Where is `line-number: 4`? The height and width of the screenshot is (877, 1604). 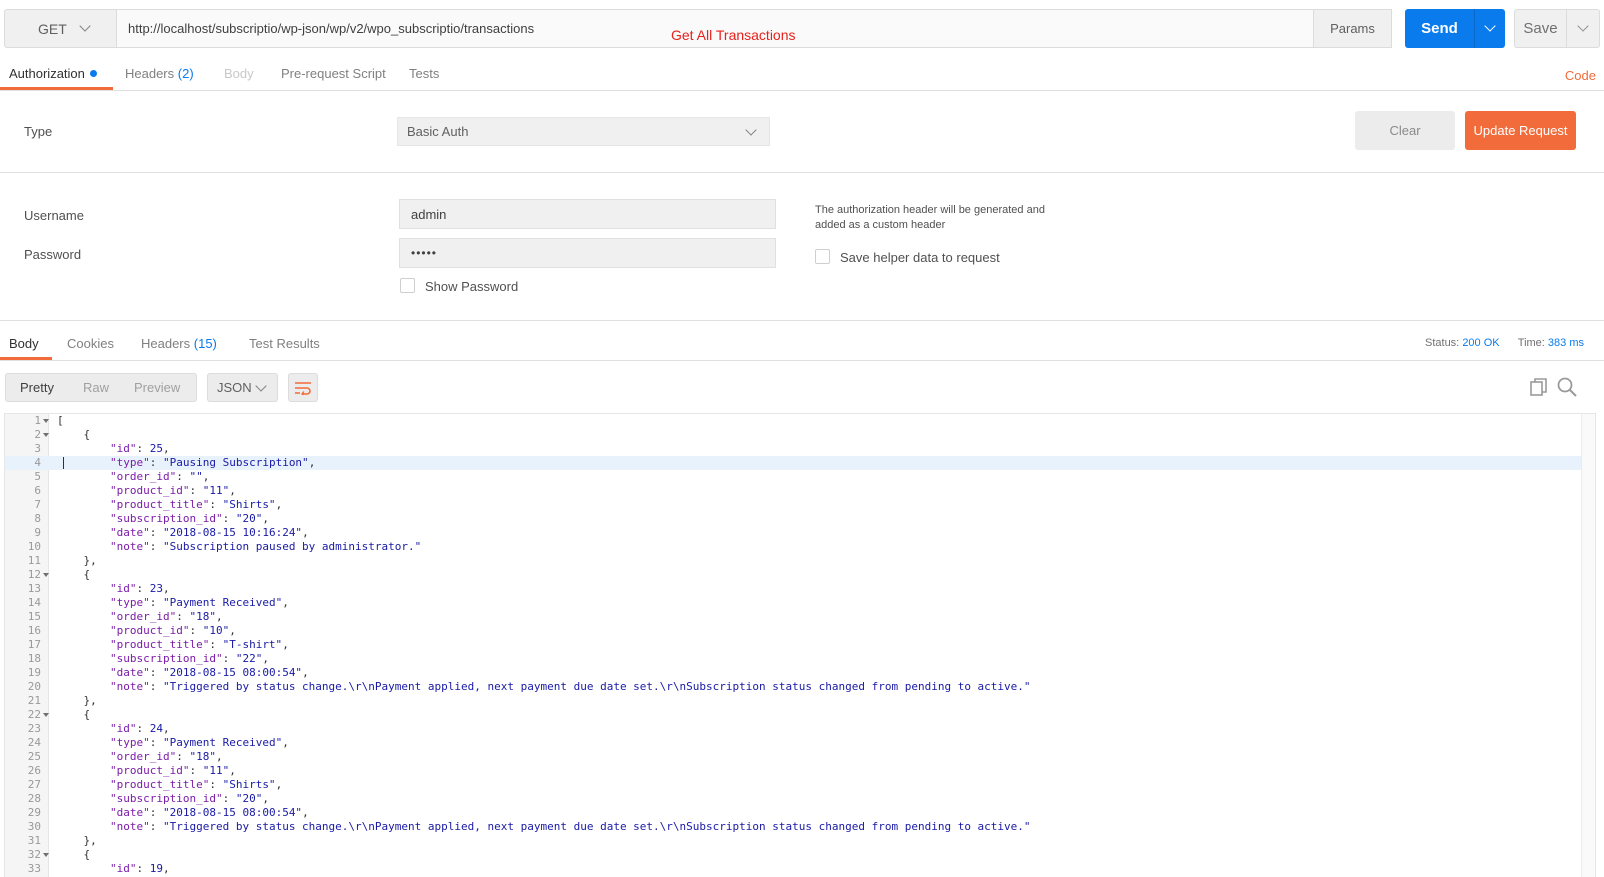
line-number: 4 is located at coordinates (37, 462).